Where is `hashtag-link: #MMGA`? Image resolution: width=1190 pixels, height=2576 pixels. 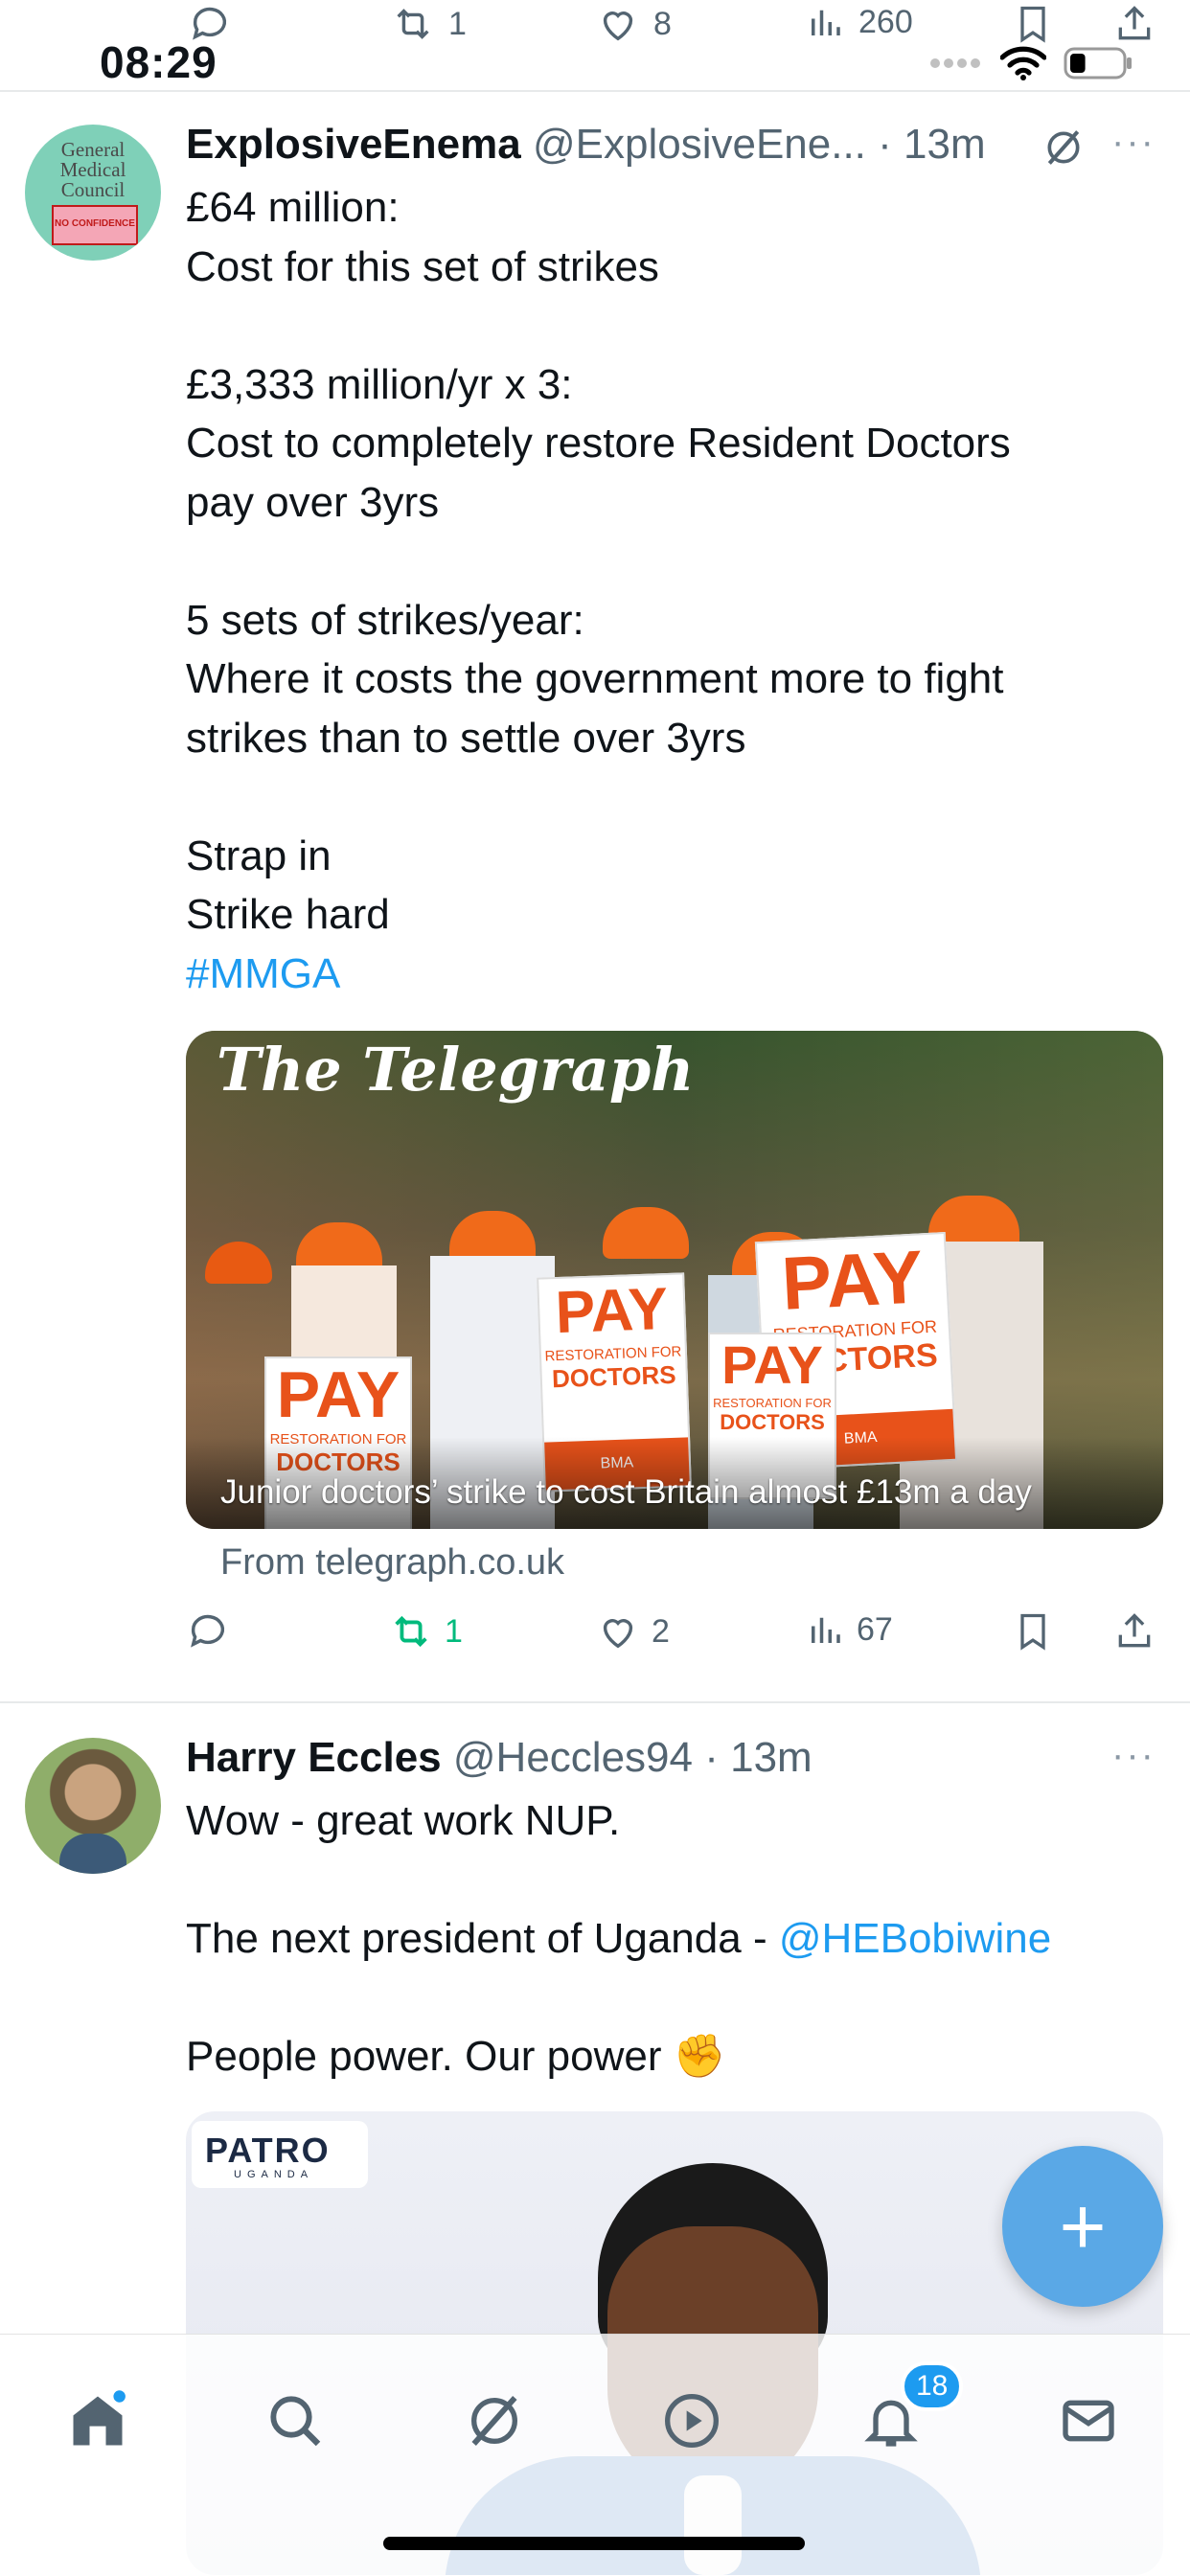 hashtag-link: #MMGA is located at coordinates (665, 974).